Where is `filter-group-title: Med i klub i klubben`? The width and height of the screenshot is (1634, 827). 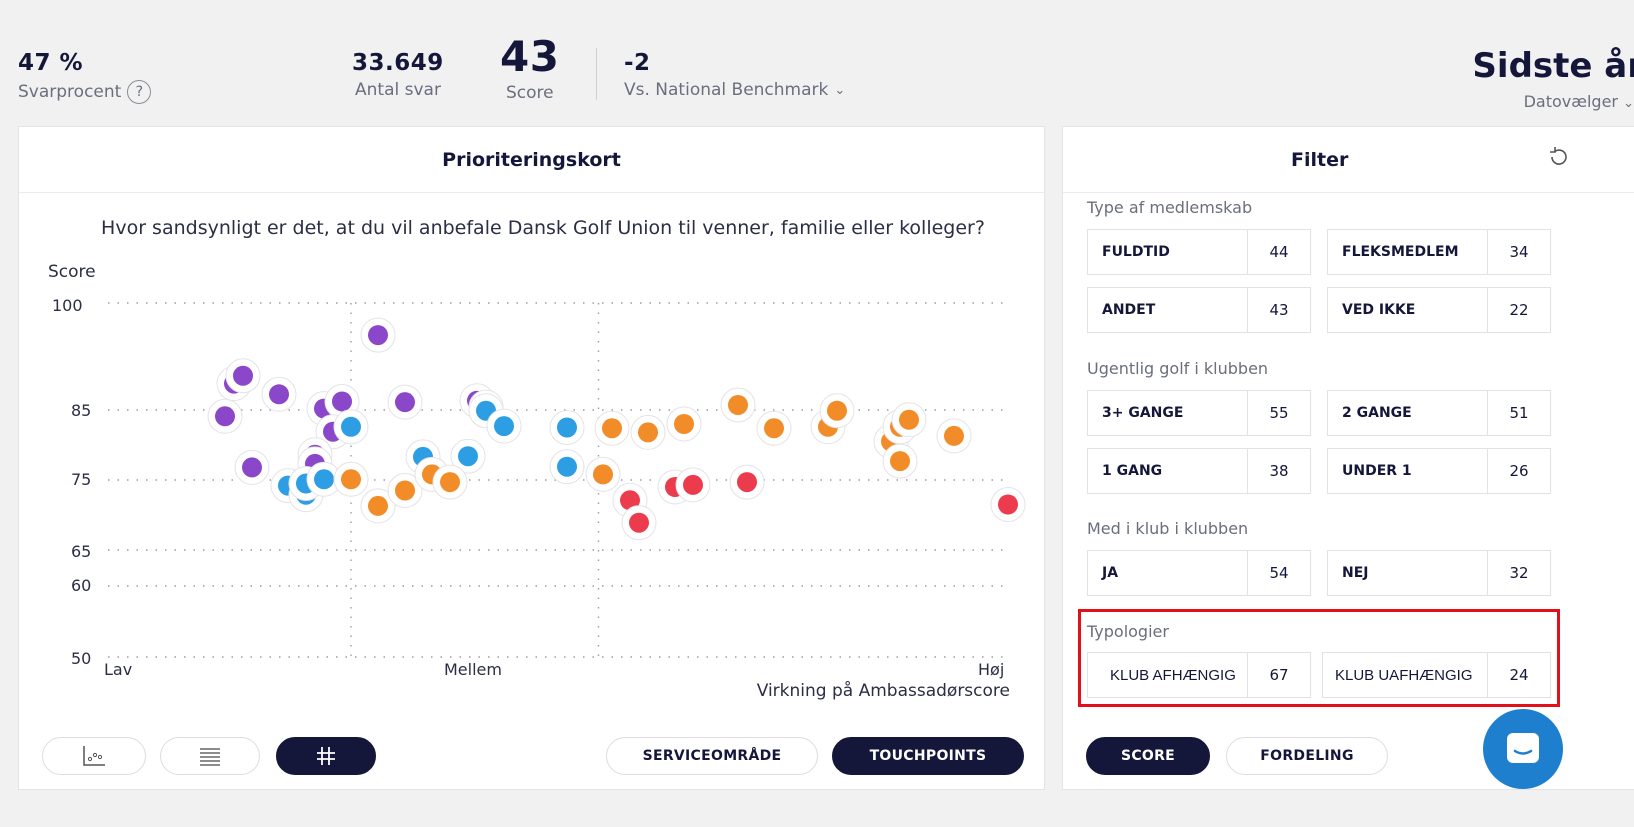
filter-group-title: Med i klub i klubben is located at coordinates (1168, 528).